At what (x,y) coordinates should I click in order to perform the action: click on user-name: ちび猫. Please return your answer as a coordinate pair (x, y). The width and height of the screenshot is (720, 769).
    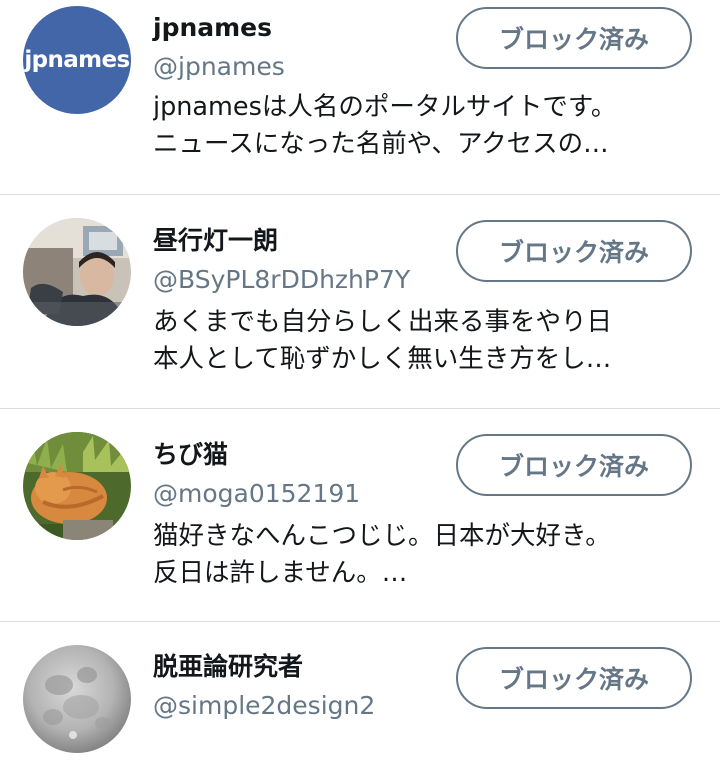
    Looking at the image, I should click on (190, 455).